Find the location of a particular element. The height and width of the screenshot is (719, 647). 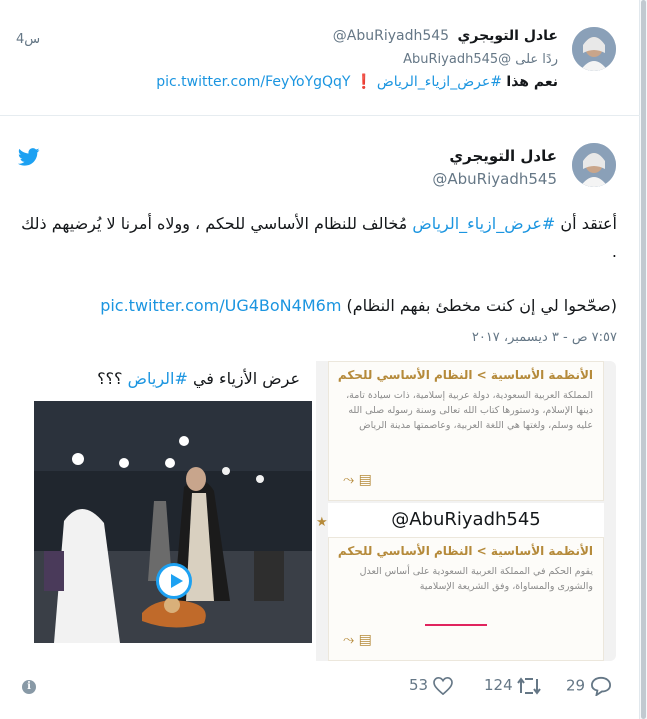

scrollbar-thumb is located at coordinates (643, 359).